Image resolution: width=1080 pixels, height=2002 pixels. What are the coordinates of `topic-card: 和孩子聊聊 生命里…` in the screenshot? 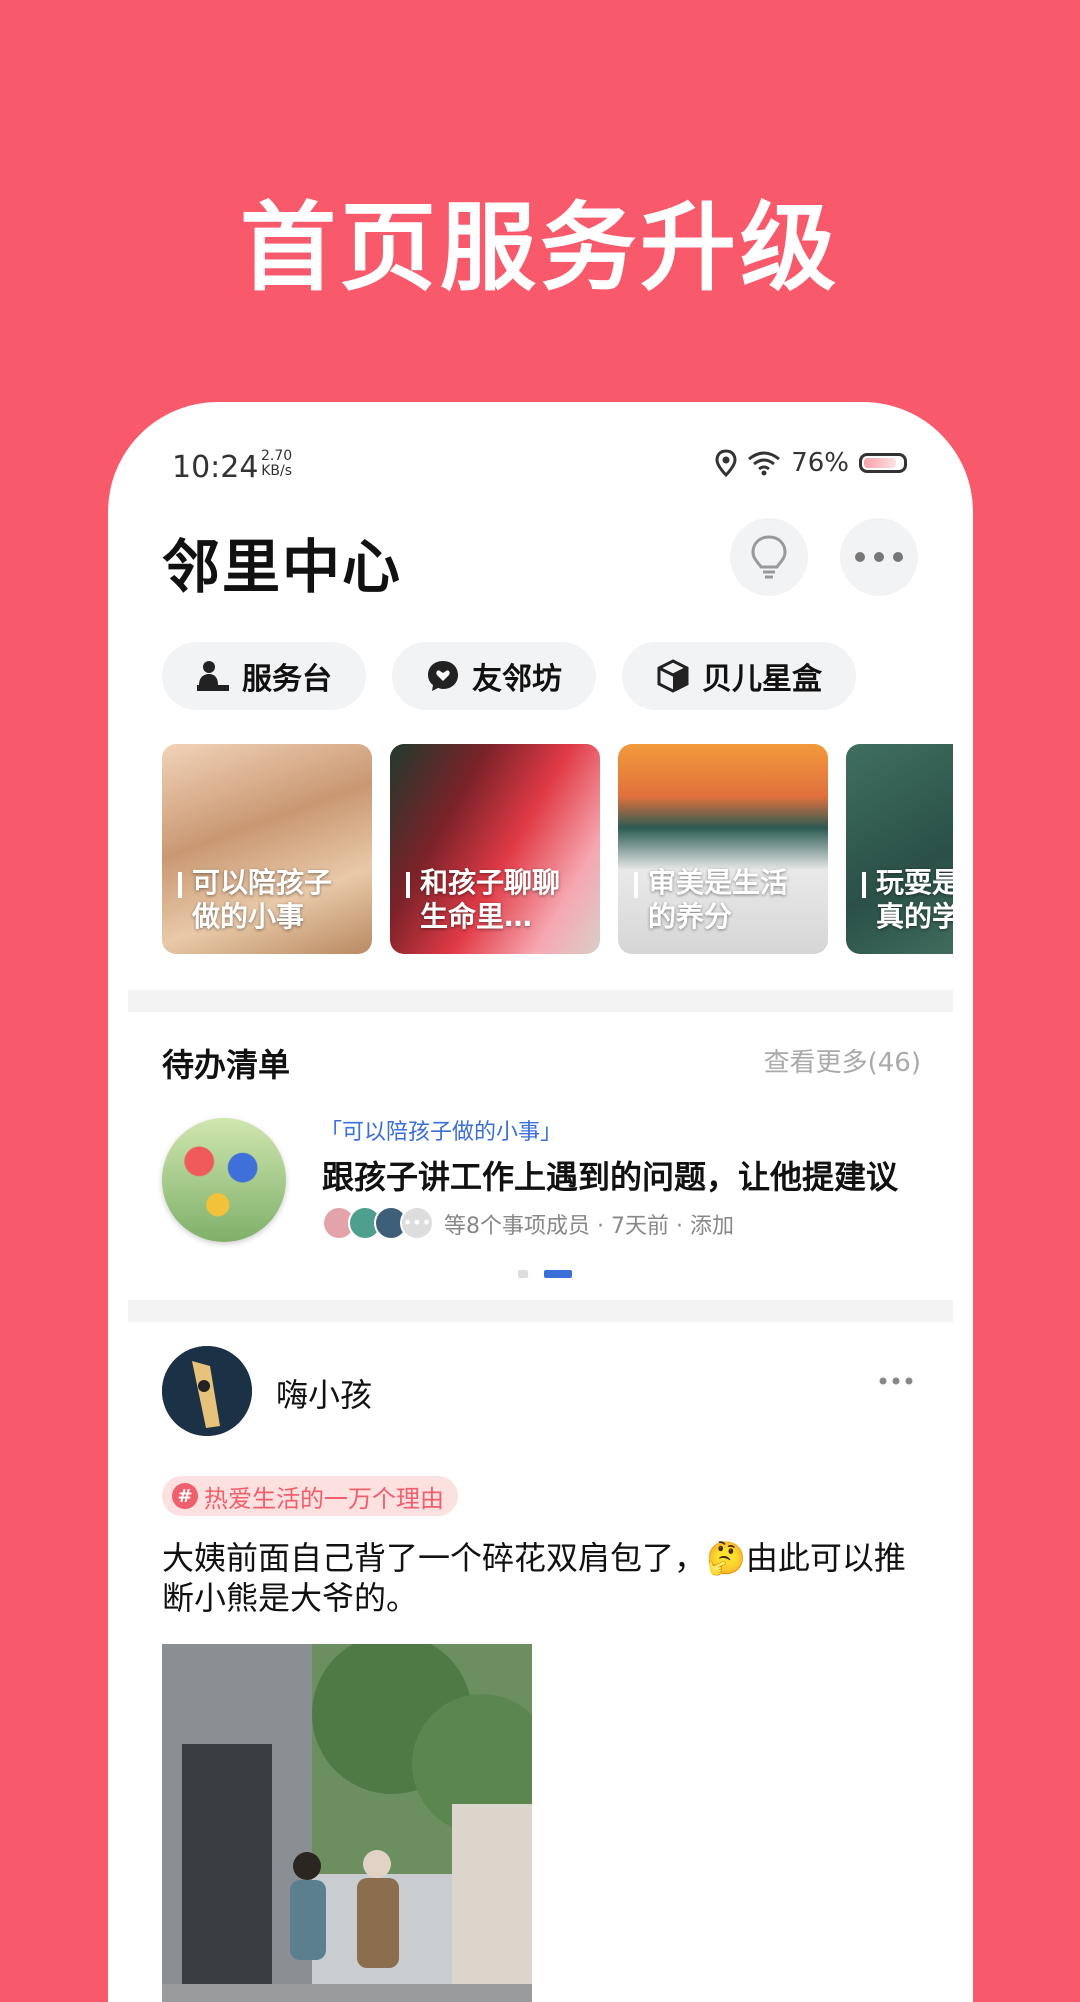 It's located at (495, 849).